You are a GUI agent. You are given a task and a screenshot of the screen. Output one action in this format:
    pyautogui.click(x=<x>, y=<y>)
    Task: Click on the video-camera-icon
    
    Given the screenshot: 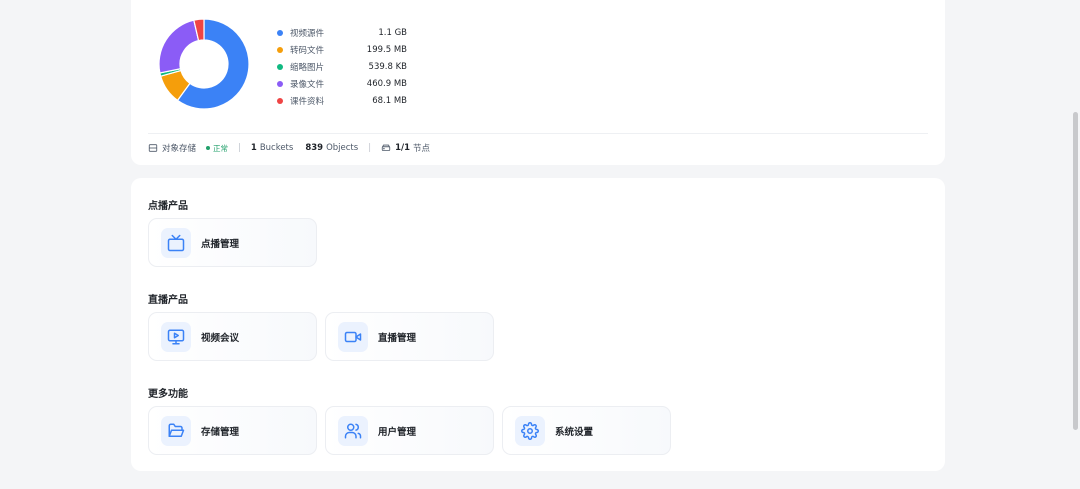 What is the action you would take?
    pyautogui.click(x=353, y=336)
    